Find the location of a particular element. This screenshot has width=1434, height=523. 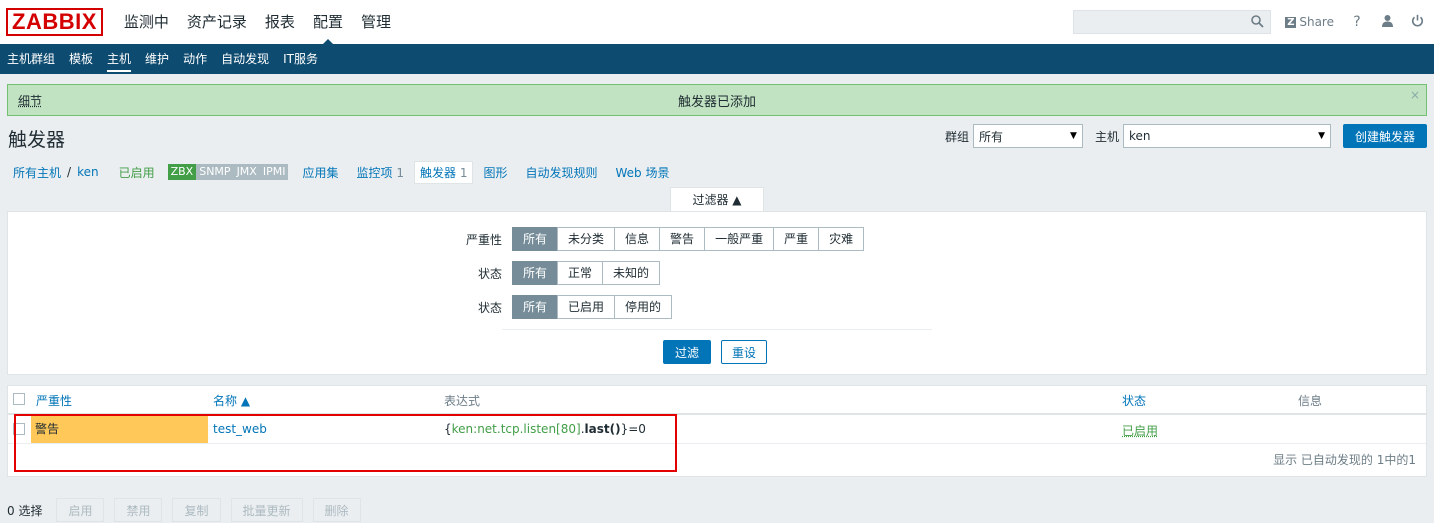

search-box is located at coordinates (1172, 22).